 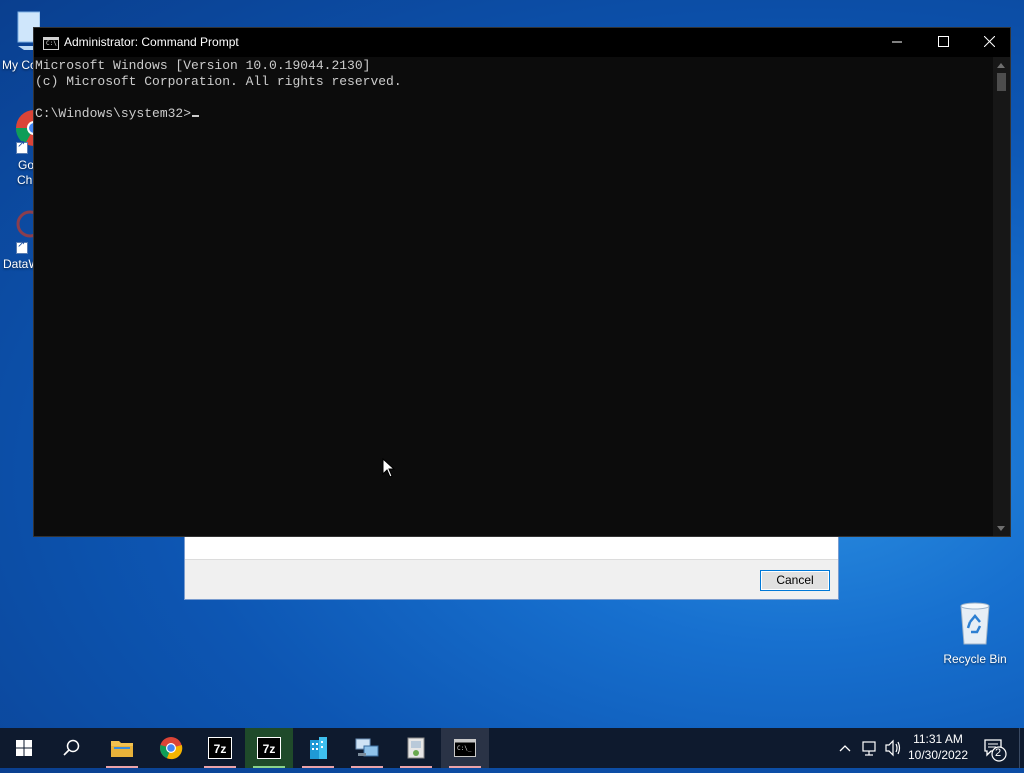 I want to click on 7zip-icon: 7z, so click(x=220, y=748).